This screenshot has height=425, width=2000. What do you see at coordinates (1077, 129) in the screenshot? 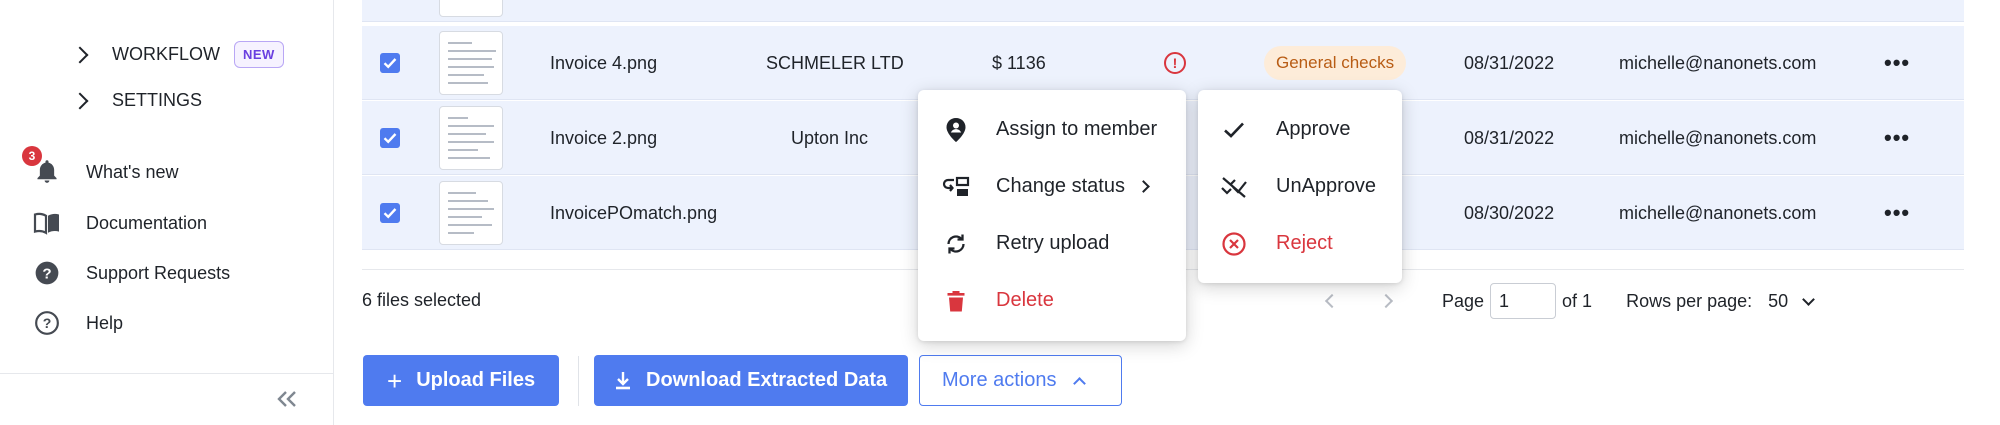
I see `menu-item-label: Assign to member` at bounding box center [1077, 129].